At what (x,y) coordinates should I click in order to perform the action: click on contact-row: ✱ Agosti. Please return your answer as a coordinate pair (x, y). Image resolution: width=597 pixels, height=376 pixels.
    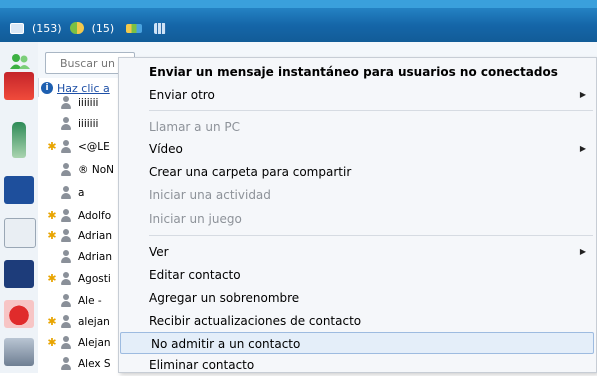
    Looking at the image, I should click on (78, 278).